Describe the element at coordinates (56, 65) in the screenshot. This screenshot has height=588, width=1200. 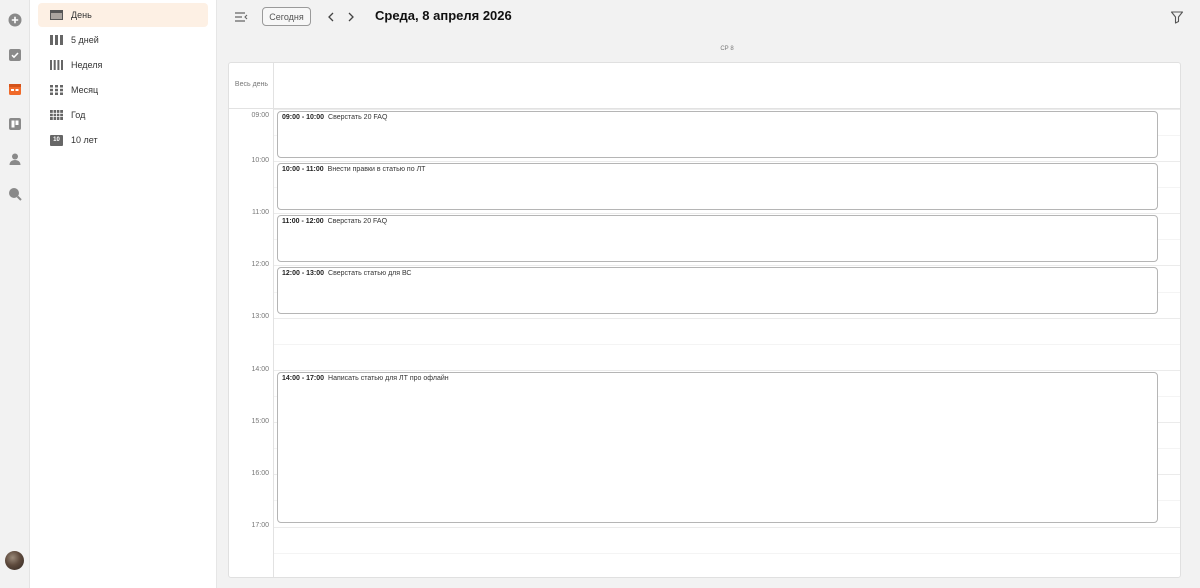
I see `week-view-icon` at that location.